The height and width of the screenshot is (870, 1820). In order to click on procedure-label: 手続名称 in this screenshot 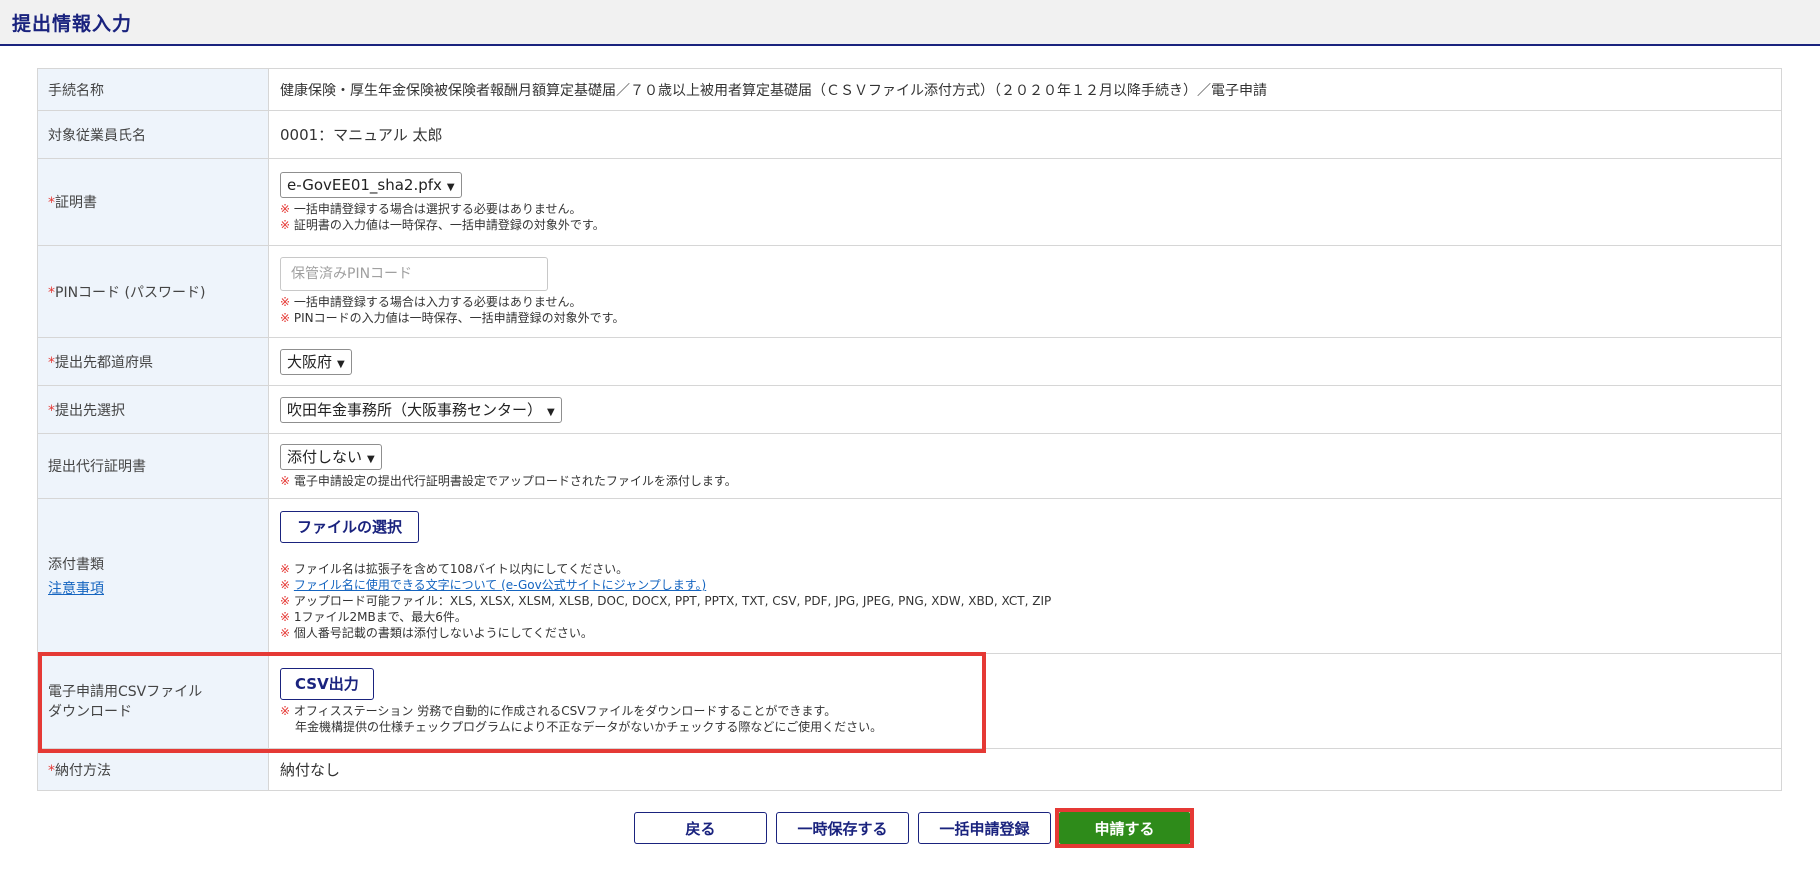, I will do `click(153, 89)`.